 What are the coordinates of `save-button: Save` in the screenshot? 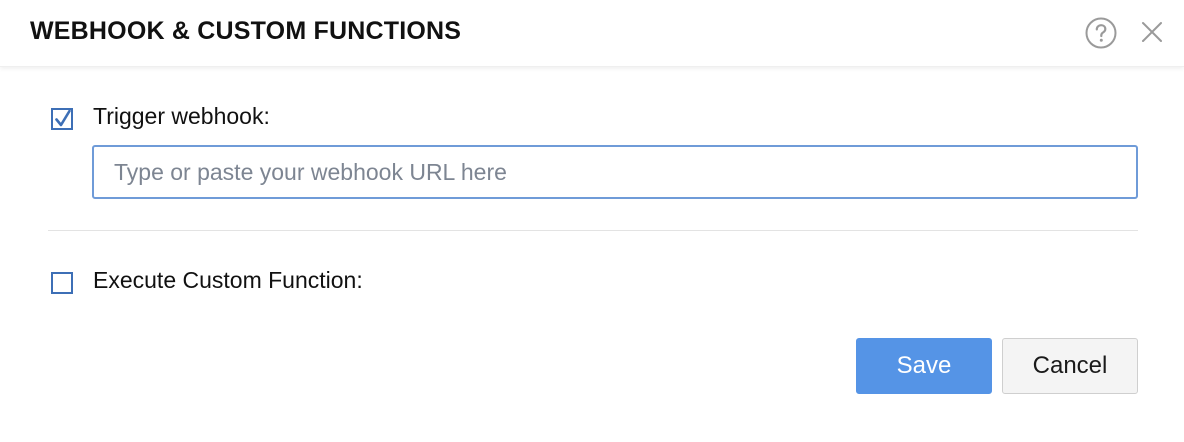 It's located at (924, 366).